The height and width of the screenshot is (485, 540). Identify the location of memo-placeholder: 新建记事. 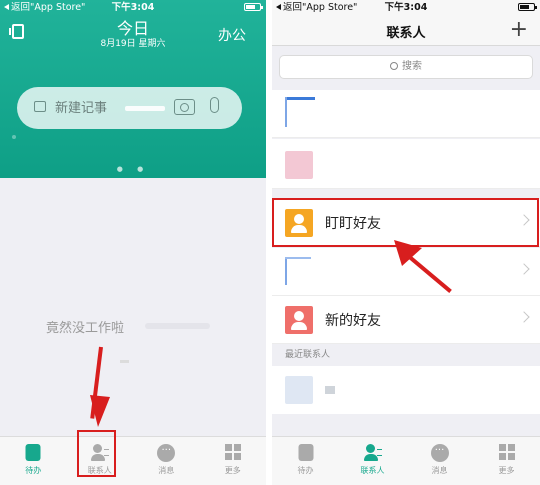
(81, 108).